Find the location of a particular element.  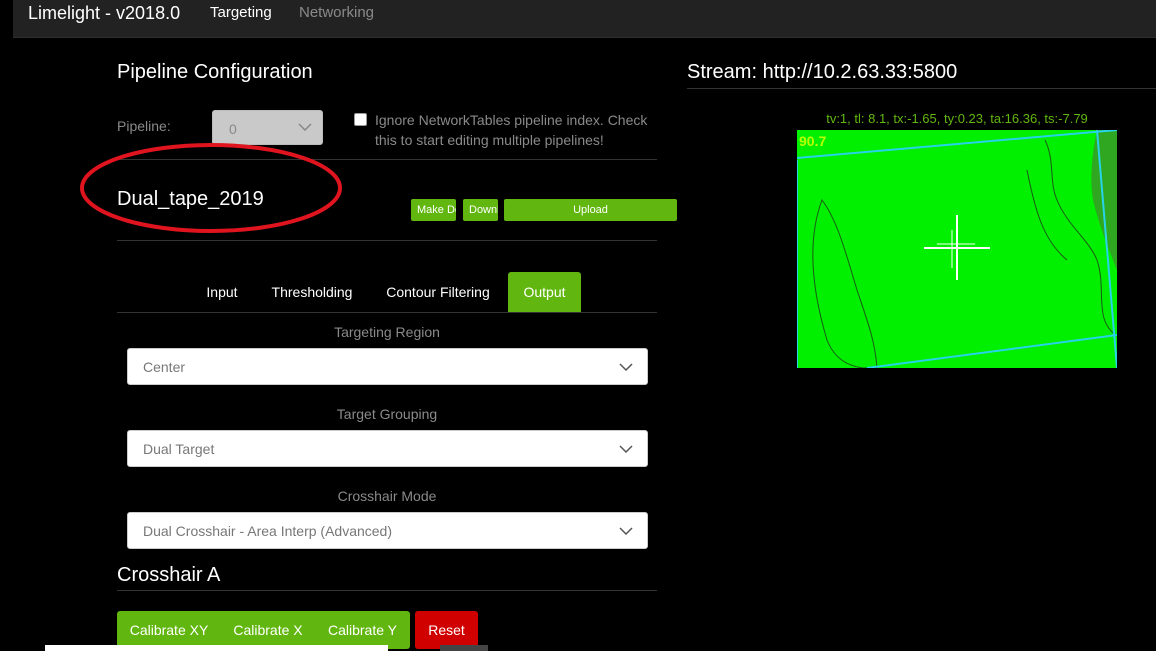

stream-overlay-angle: 90.7 is located at coordinates (812, 141).